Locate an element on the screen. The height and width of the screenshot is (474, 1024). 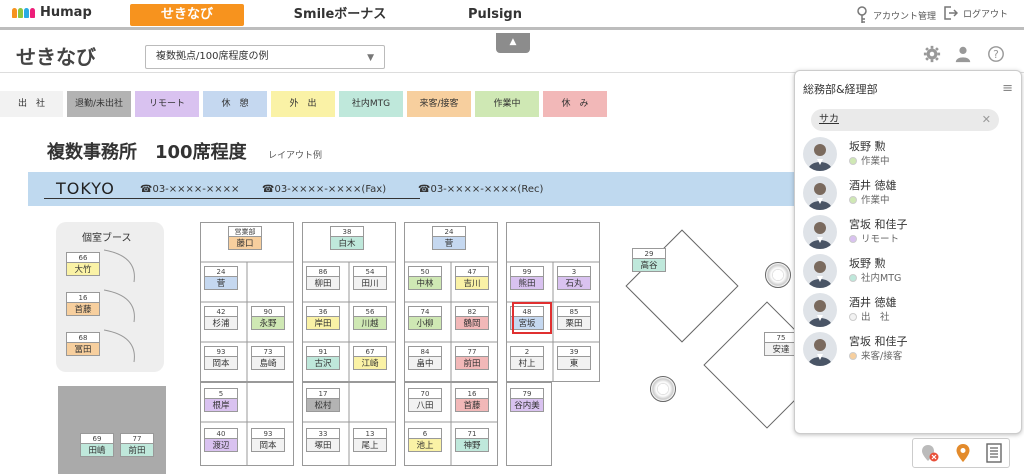
seat: 68 冨田 is located at coordinates (83, 350).